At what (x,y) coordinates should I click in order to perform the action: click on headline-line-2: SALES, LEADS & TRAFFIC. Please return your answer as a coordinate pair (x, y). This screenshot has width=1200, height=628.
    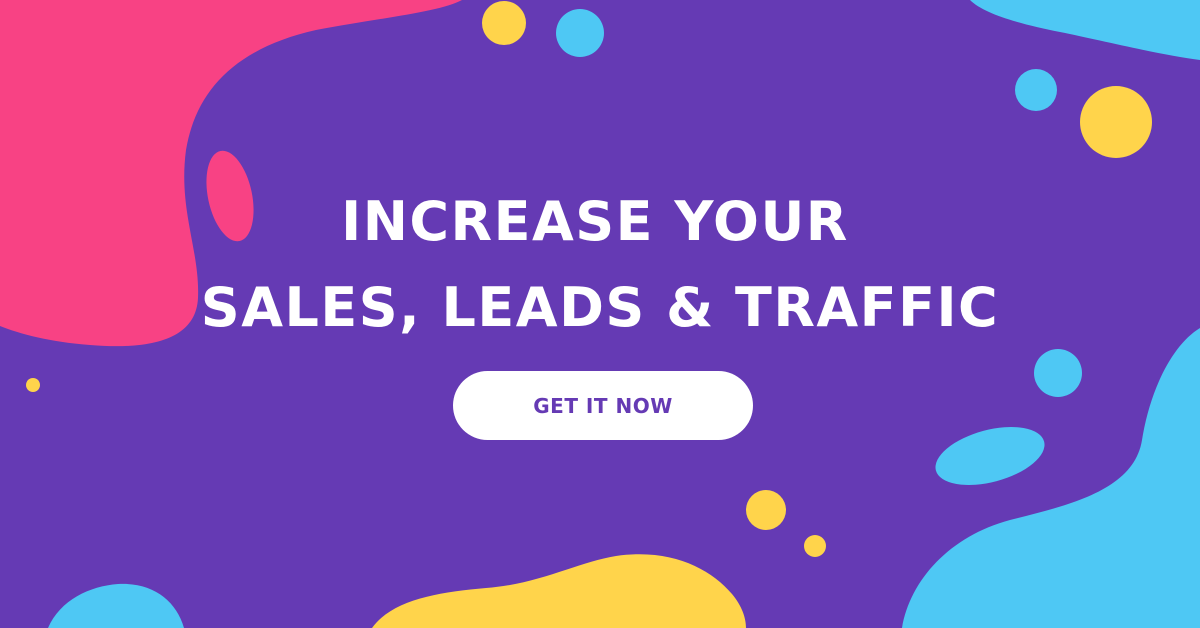
    Looking at the image, I should click on (600, 307).